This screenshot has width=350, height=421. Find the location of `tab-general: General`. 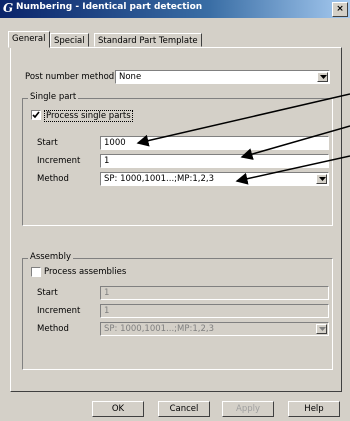

tab-general: General is located at coordinates (29, 39).